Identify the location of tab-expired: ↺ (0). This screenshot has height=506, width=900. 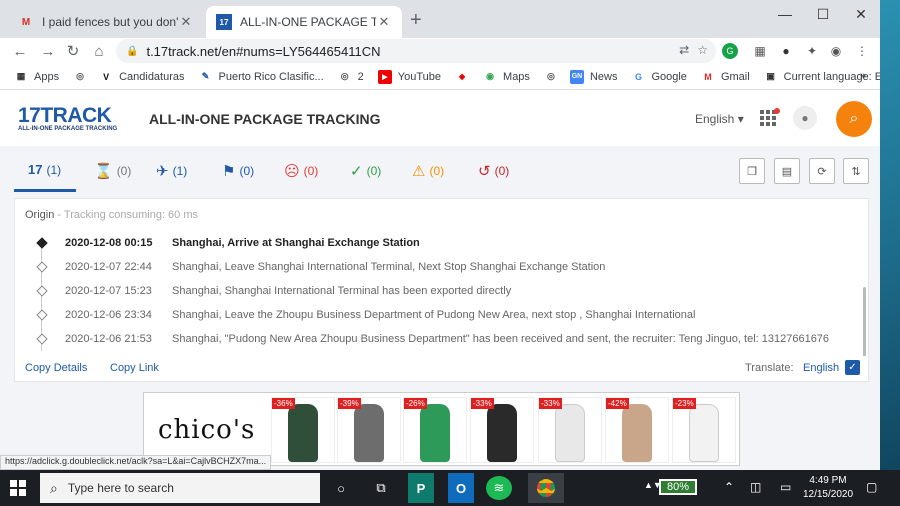
(493, 171).